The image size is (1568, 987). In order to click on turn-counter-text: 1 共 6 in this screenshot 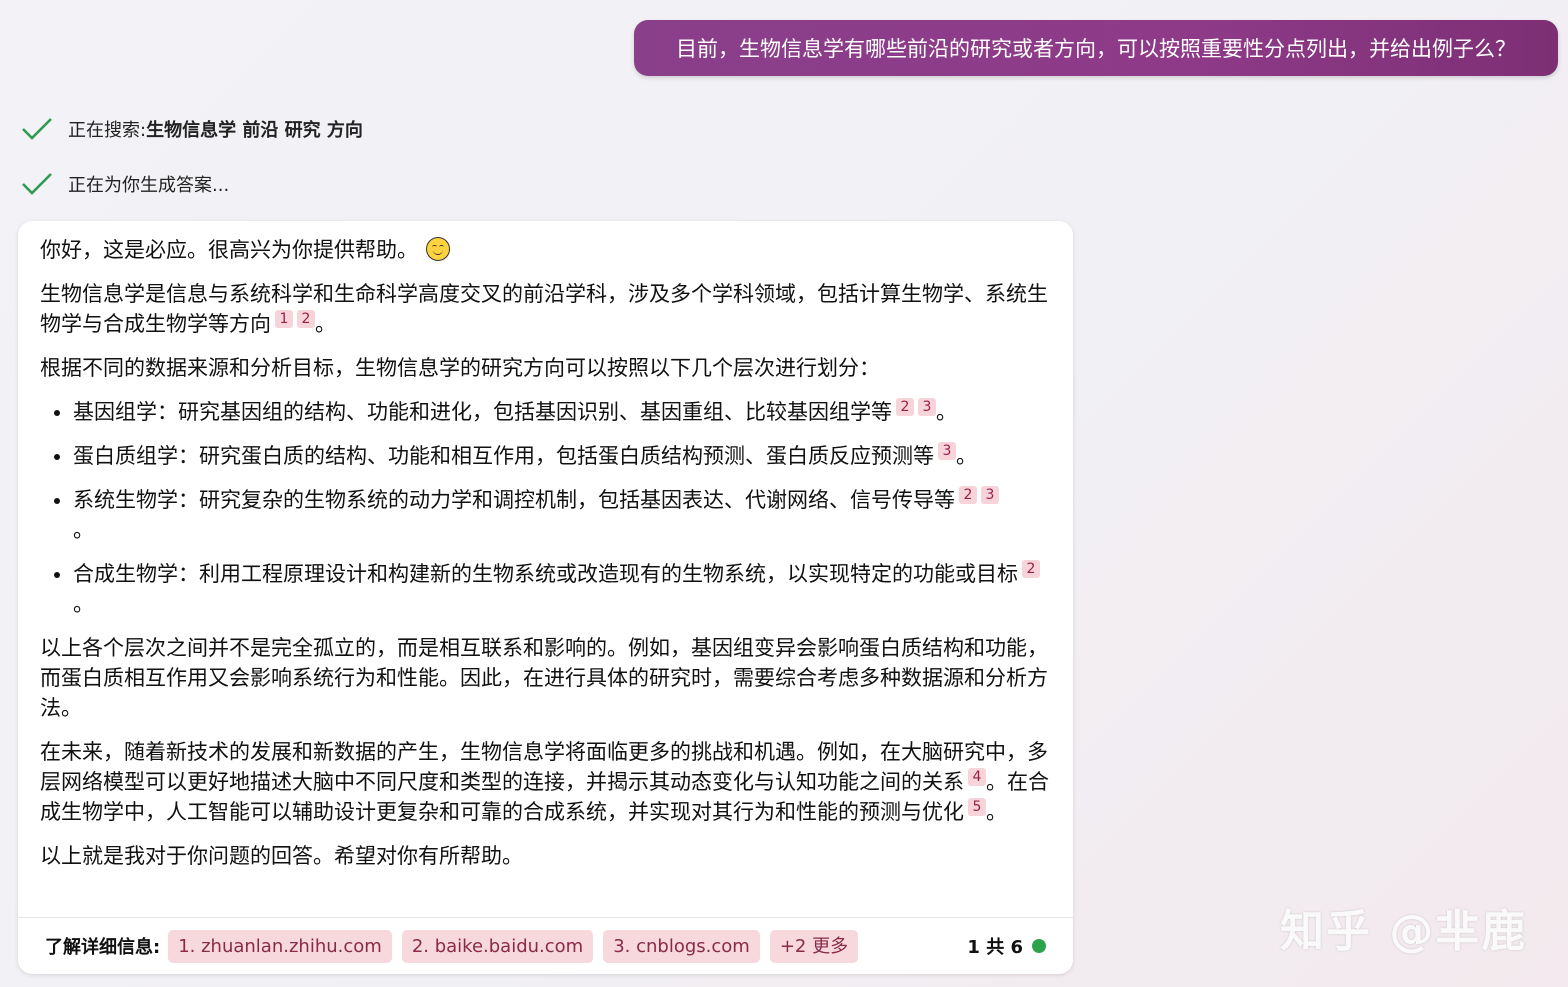, I will do `click(995, 947)`.